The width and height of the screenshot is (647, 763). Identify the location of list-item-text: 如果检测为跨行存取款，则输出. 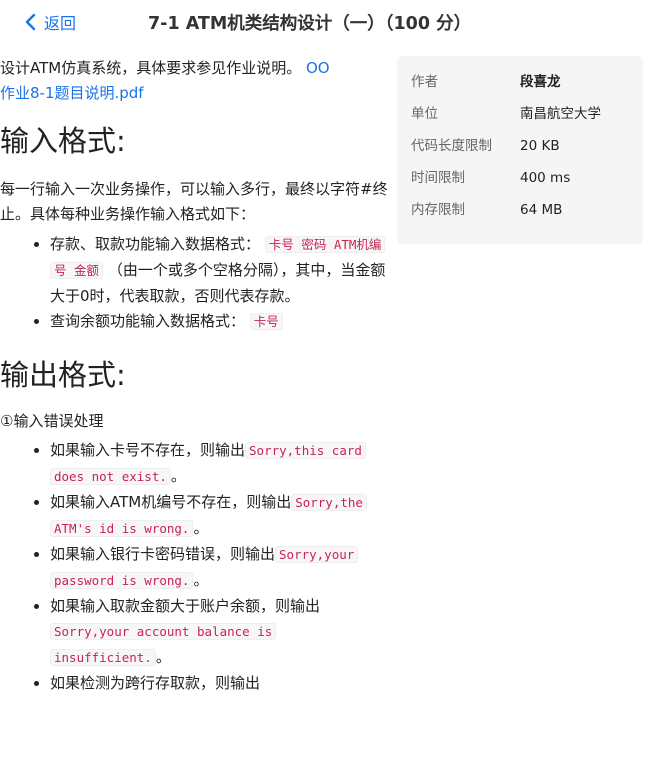
(155, 683).